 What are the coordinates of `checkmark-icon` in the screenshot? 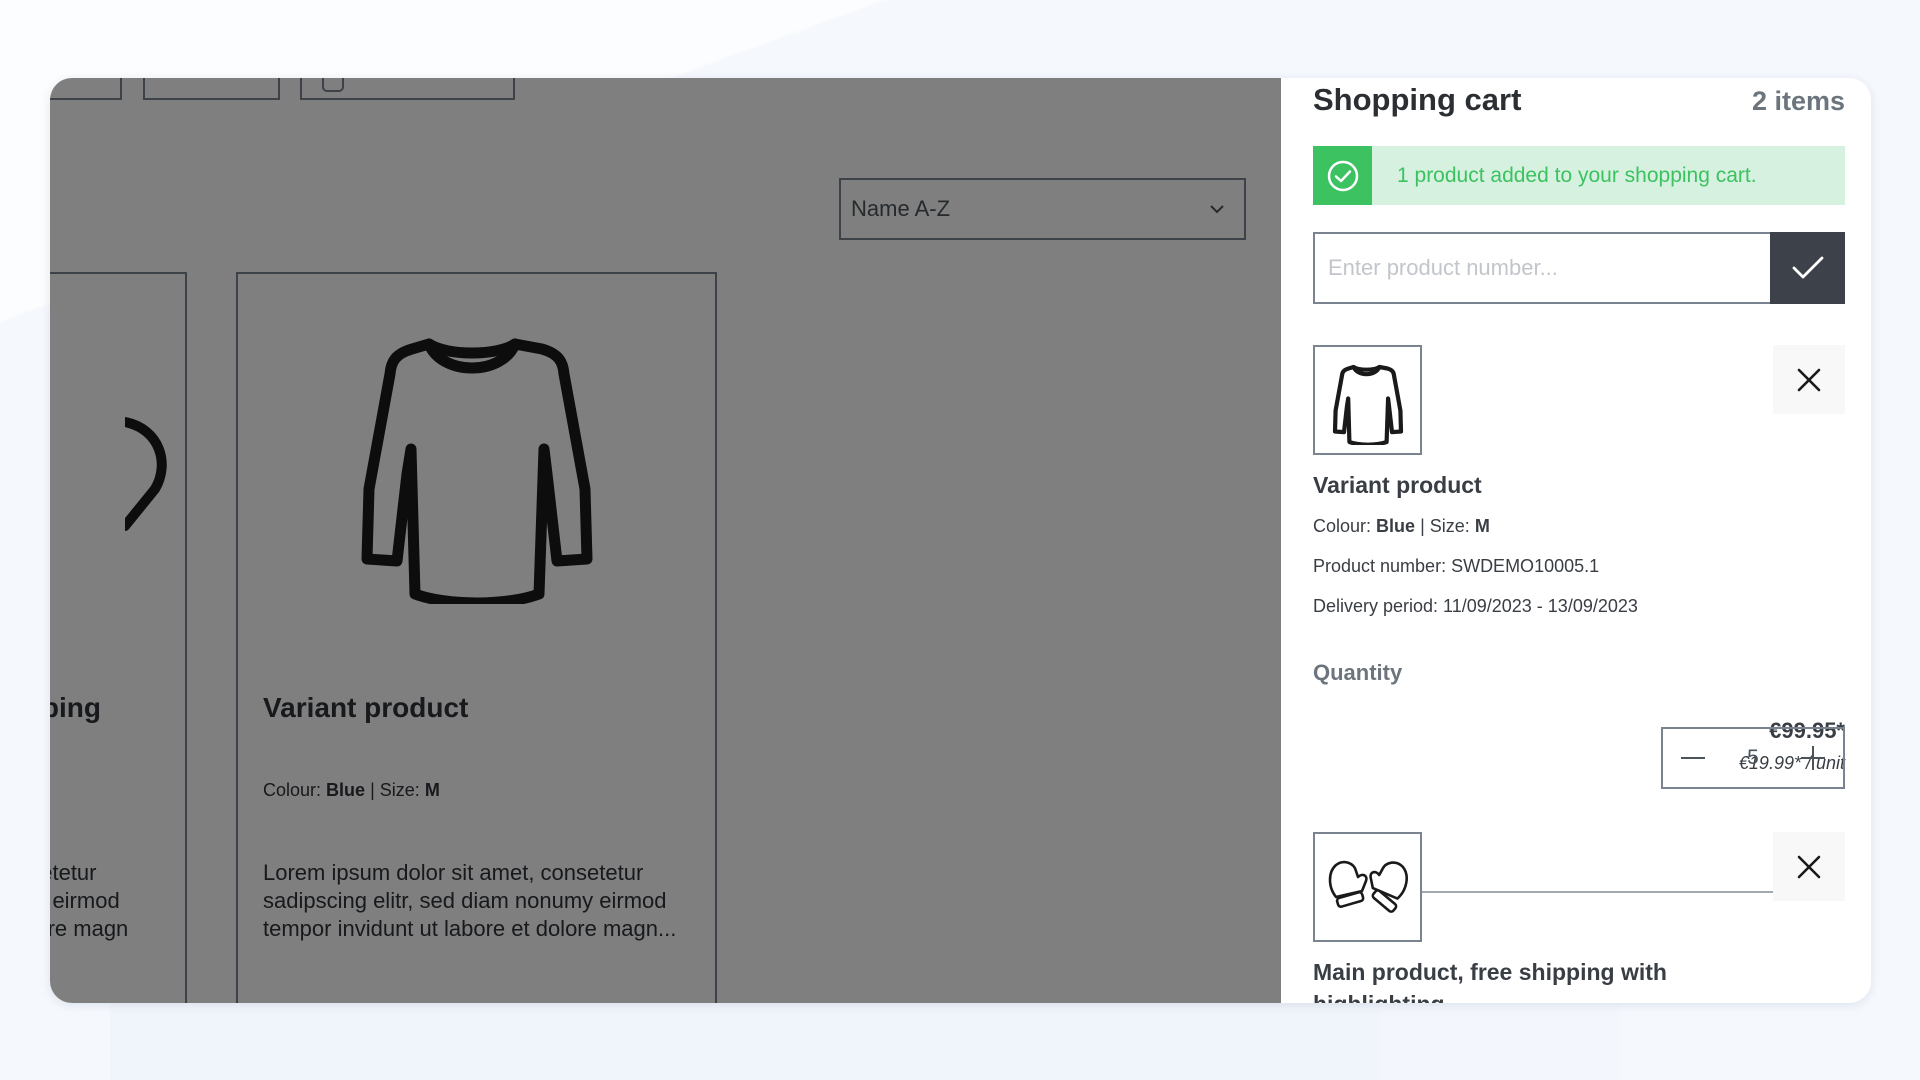 It's located at (1807, 267).